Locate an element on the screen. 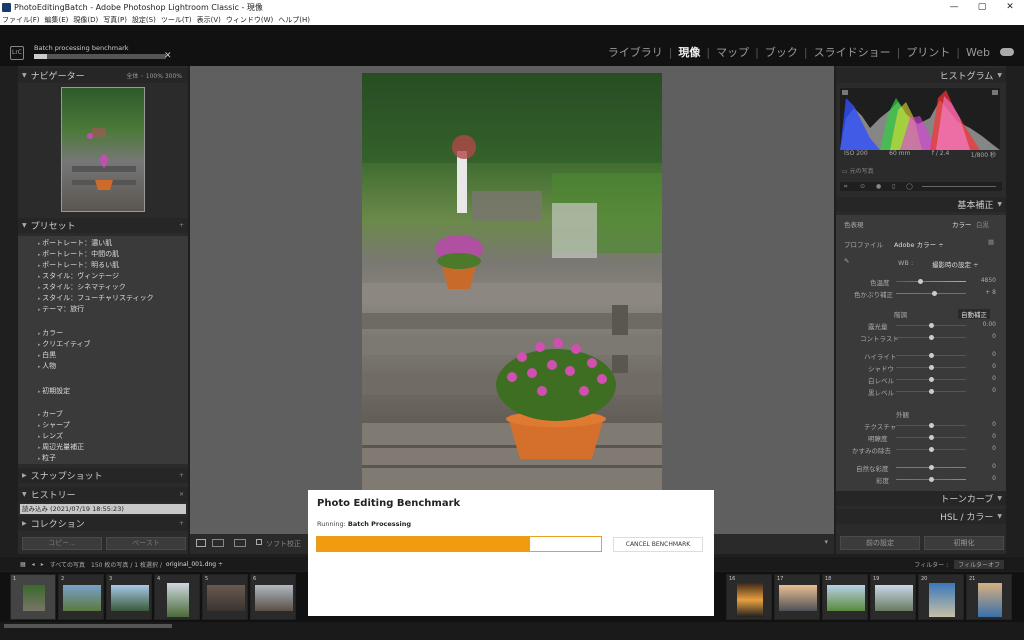 This screenshot has height=640, width=1024. histogram is located at coordinates (920, 119).